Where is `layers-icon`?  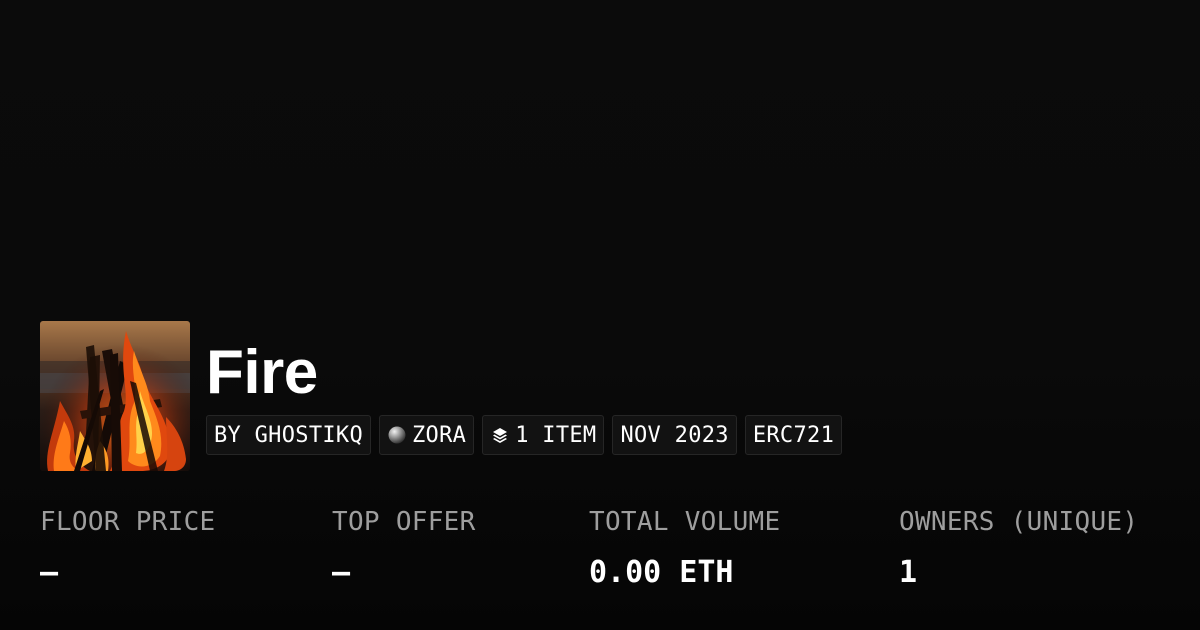
layers-icon is located at coordinates (500, 435).